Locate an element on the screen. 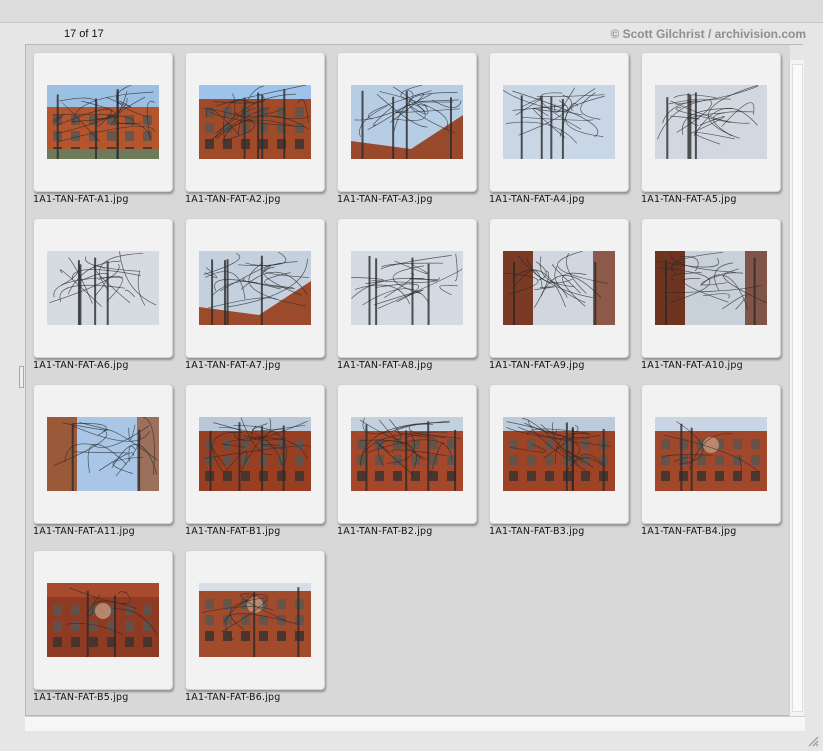  thumbnail-item: 1A1-TAN-FAT-B2.jpg is located at coordinates (411, 464).